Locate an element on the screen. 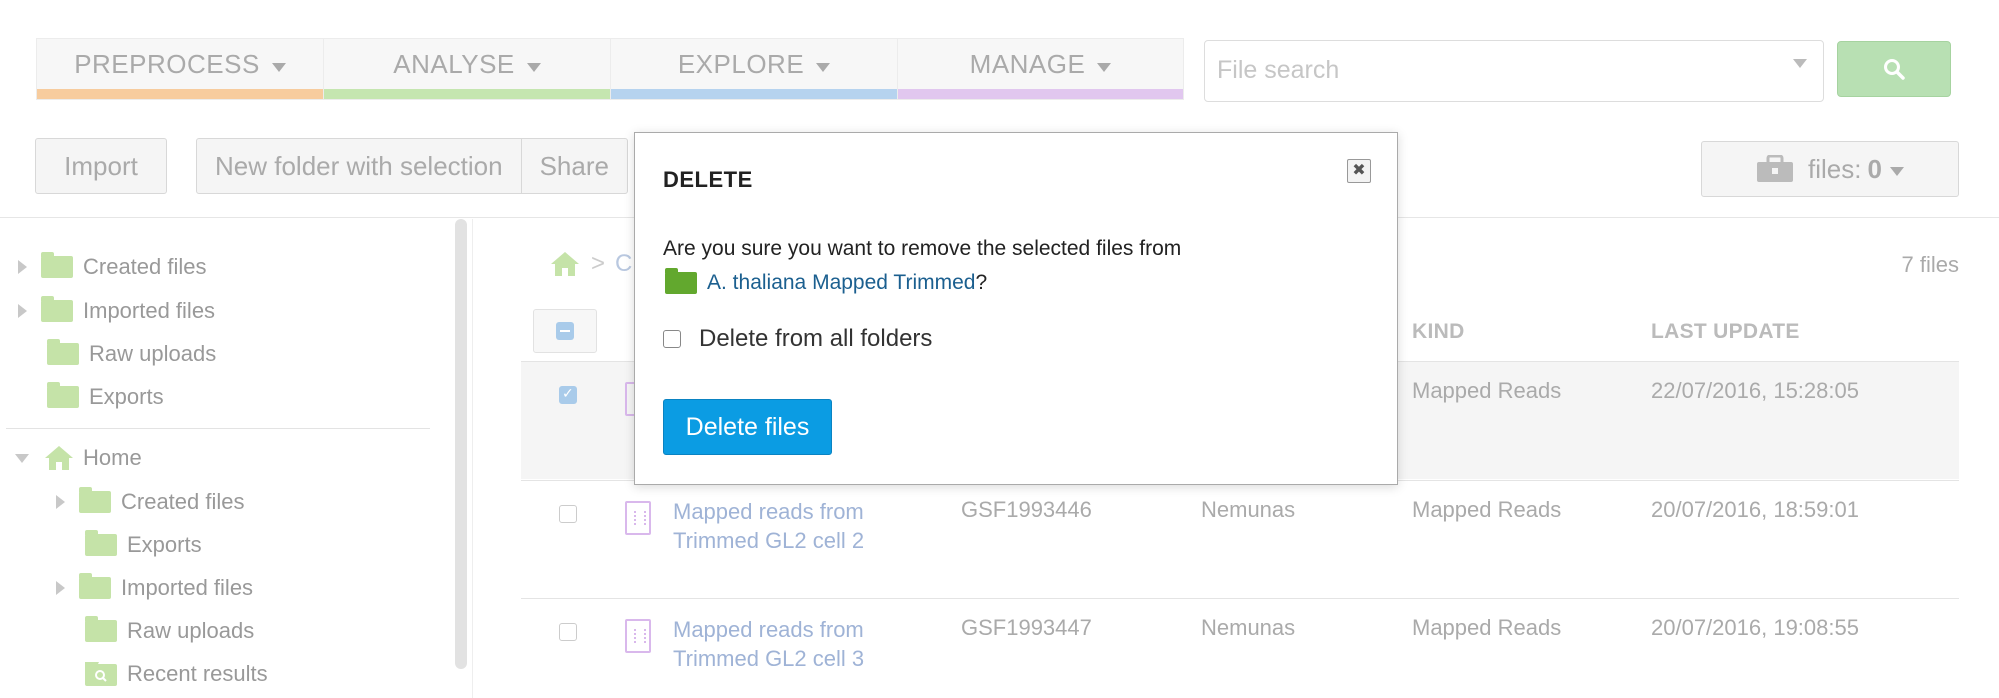  sidebar-item-recent-results: Recent results is located at coordinates (176, 674).